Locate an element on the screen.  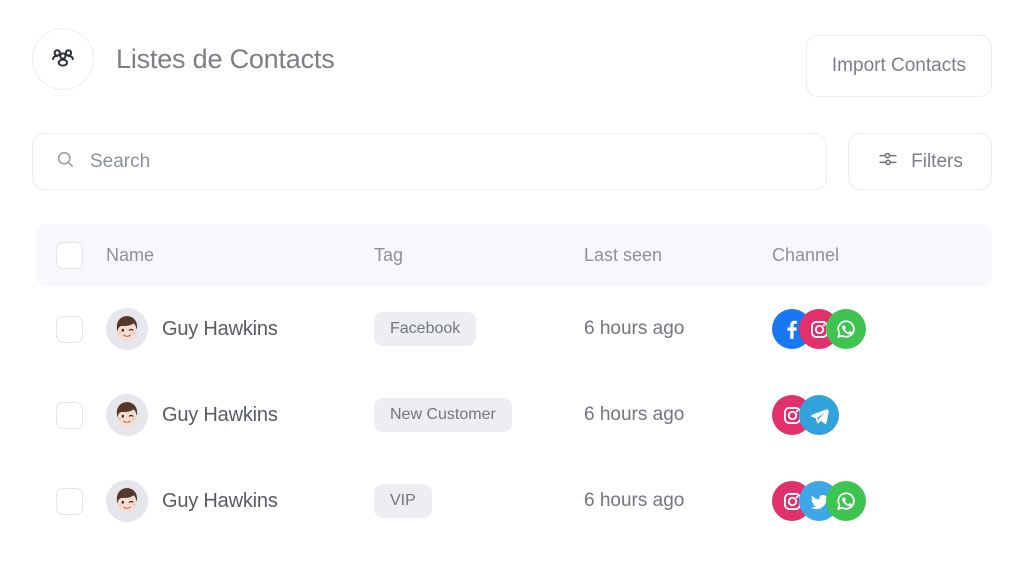
search-toolbar: Filters is located at coordinates (512, 161).